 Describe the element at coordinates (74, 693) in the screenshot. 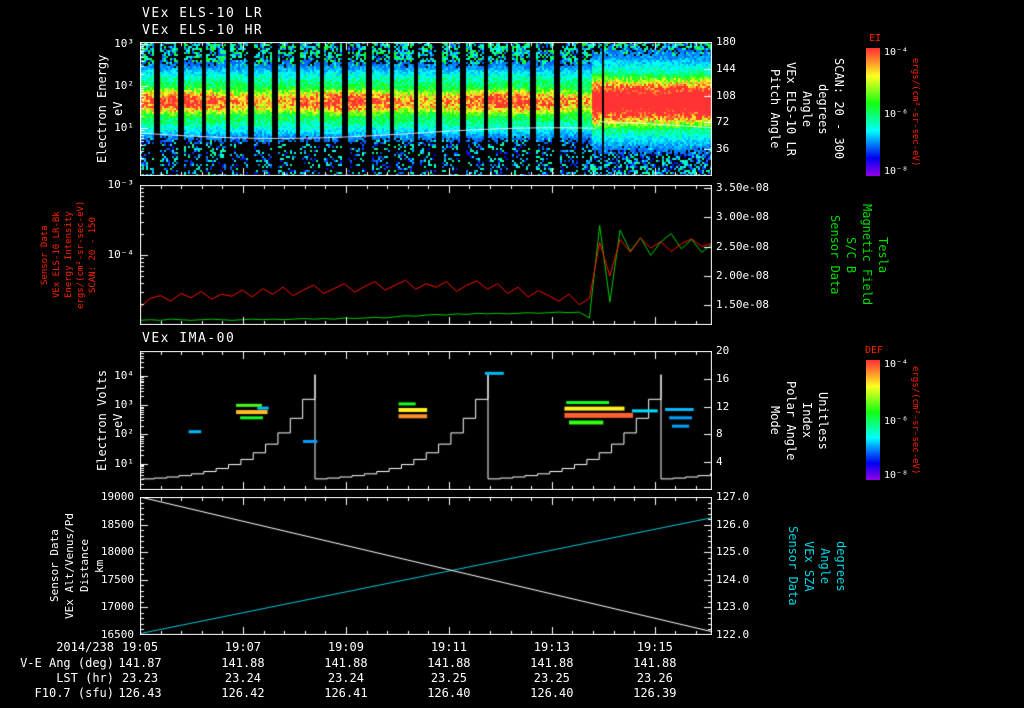

I see `footer-row-label: F10.7 (sfu)` at that location.